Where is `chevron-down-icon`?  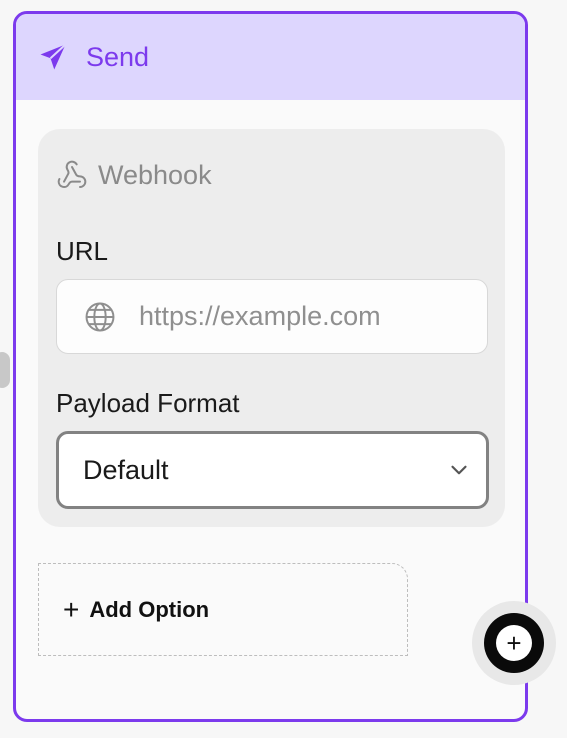 chevron-down-icon is located at coordinates (459, 470).